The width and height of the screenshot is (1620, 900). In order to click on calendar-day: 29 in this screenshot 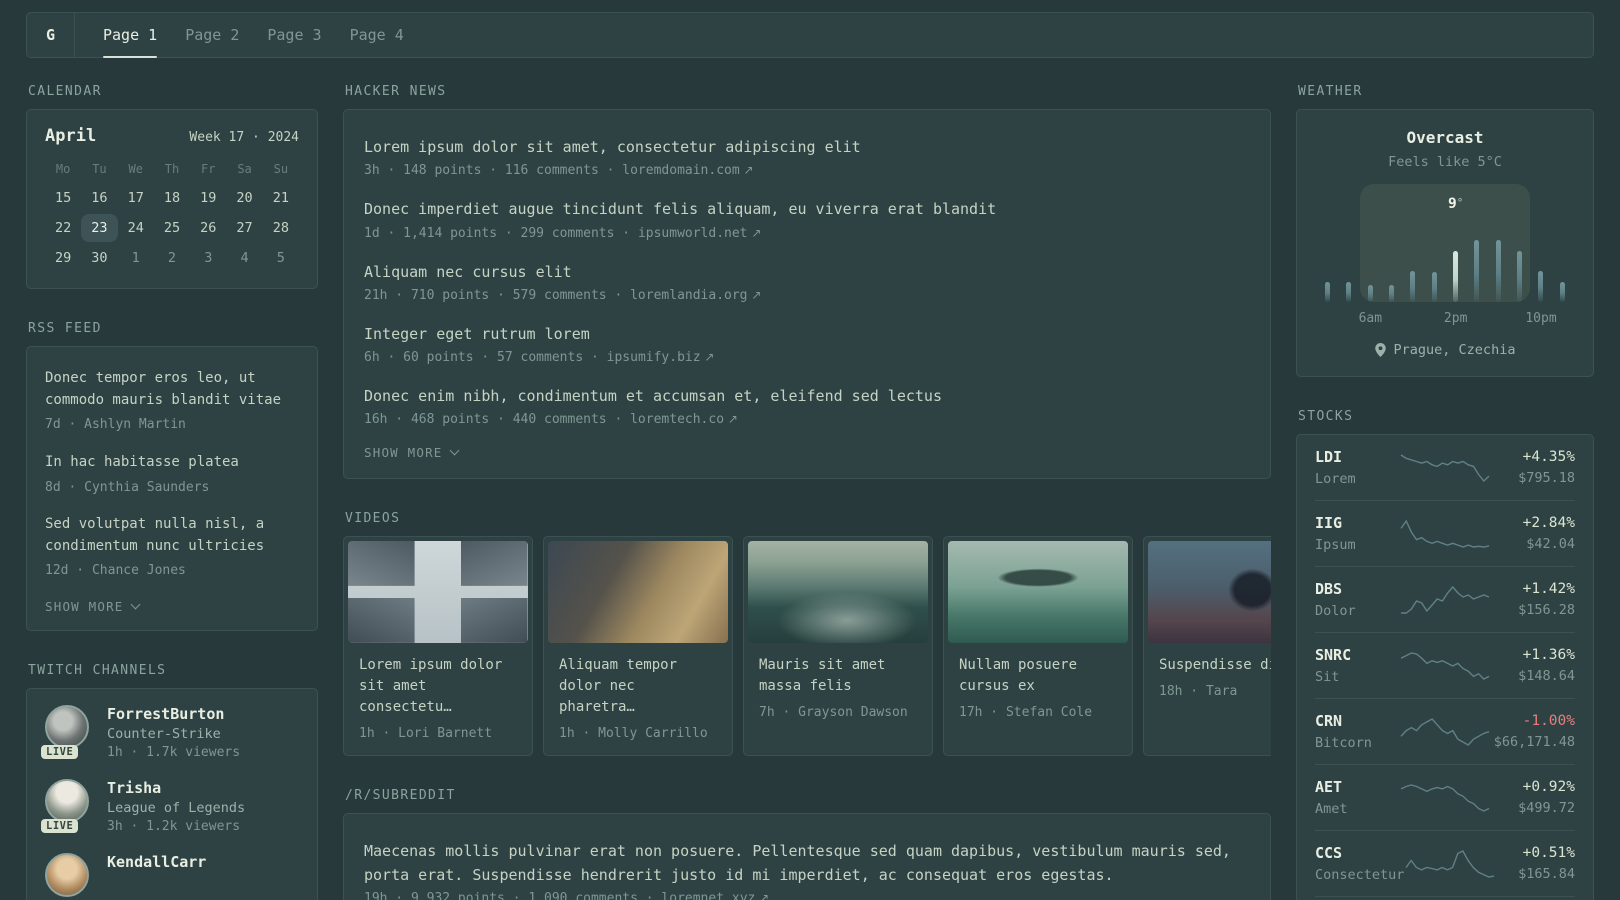, I will do `click(63, 258)`.